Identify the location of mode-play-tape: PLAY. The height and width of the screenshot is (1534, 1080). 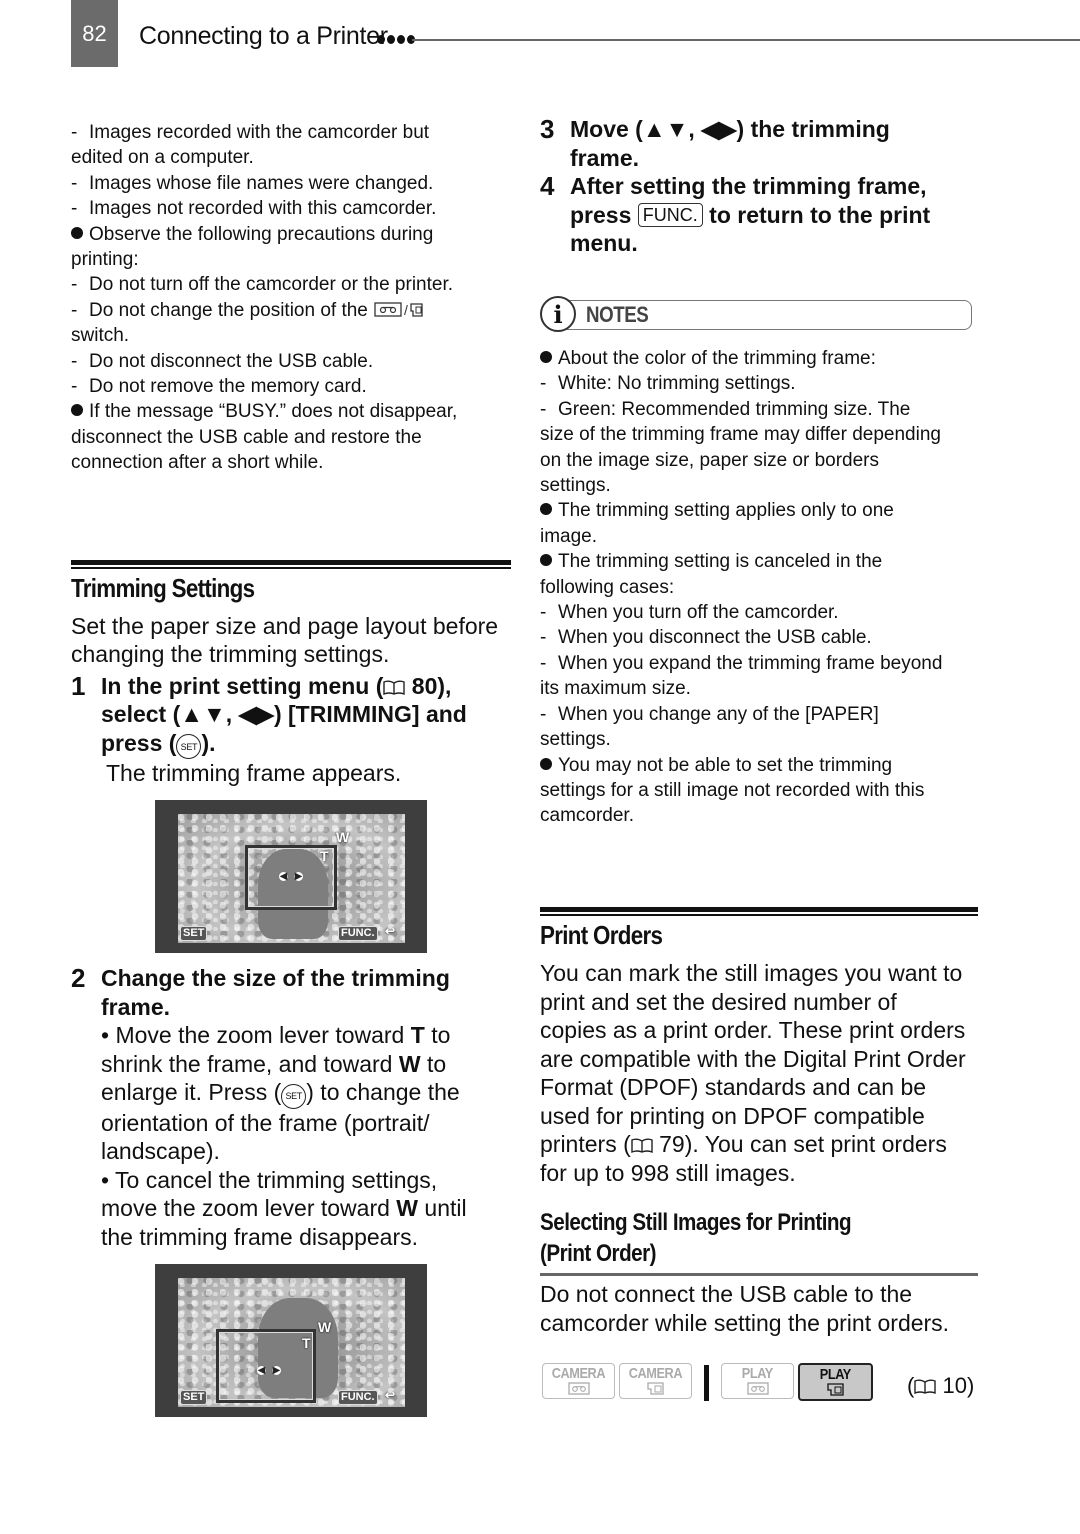
(757, 1381).